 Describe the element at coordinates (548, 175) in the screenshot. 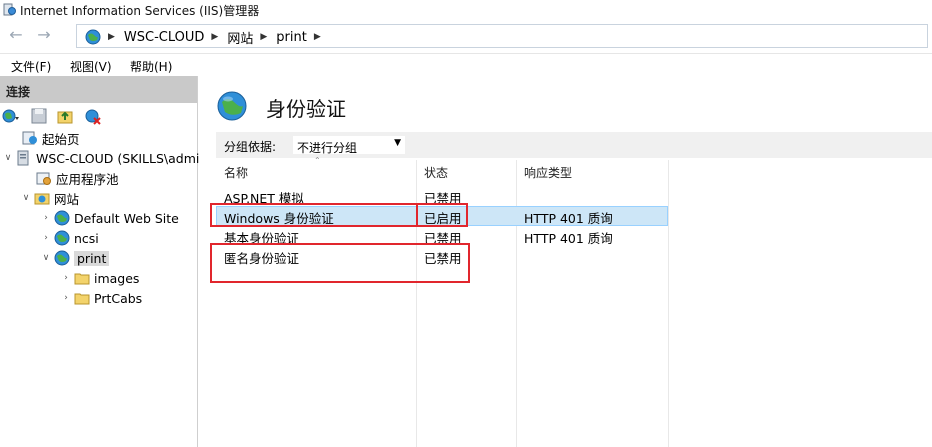

I see `column-header-response-type: 响应类型` at that location.